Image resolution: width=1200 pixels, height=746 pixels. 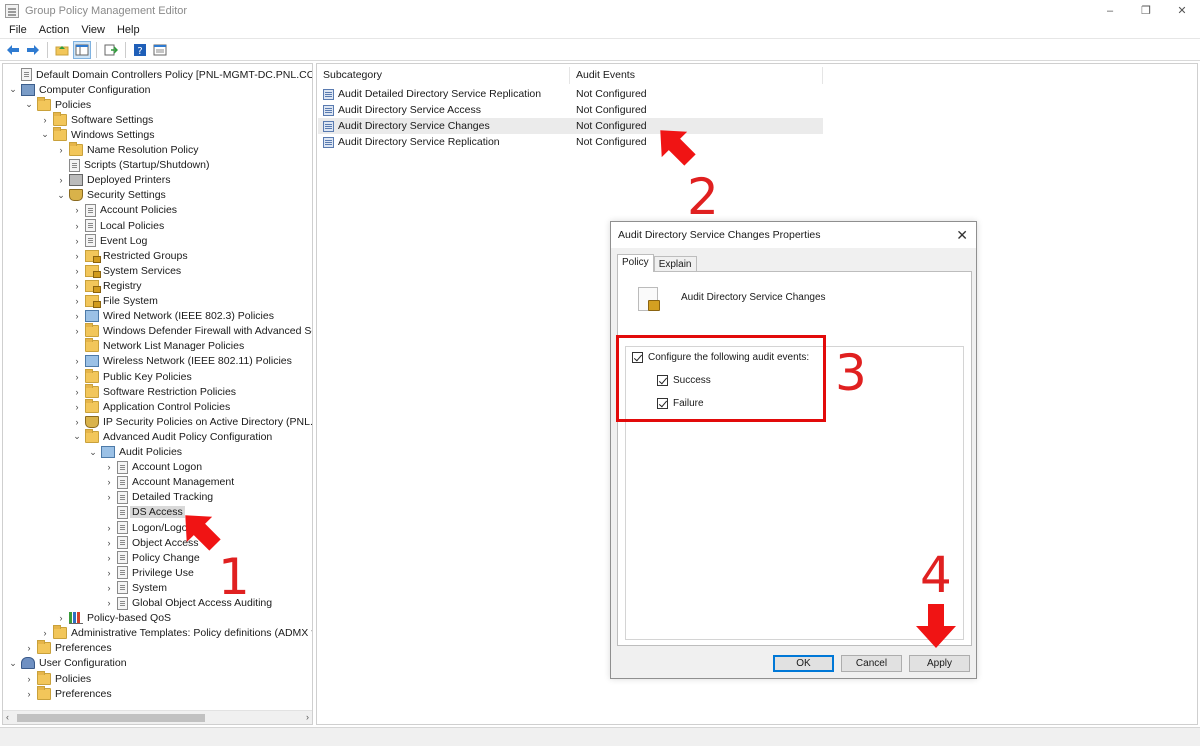 I want to click on tree-item: Network List Manager Policies, so click(x=157, y=346).